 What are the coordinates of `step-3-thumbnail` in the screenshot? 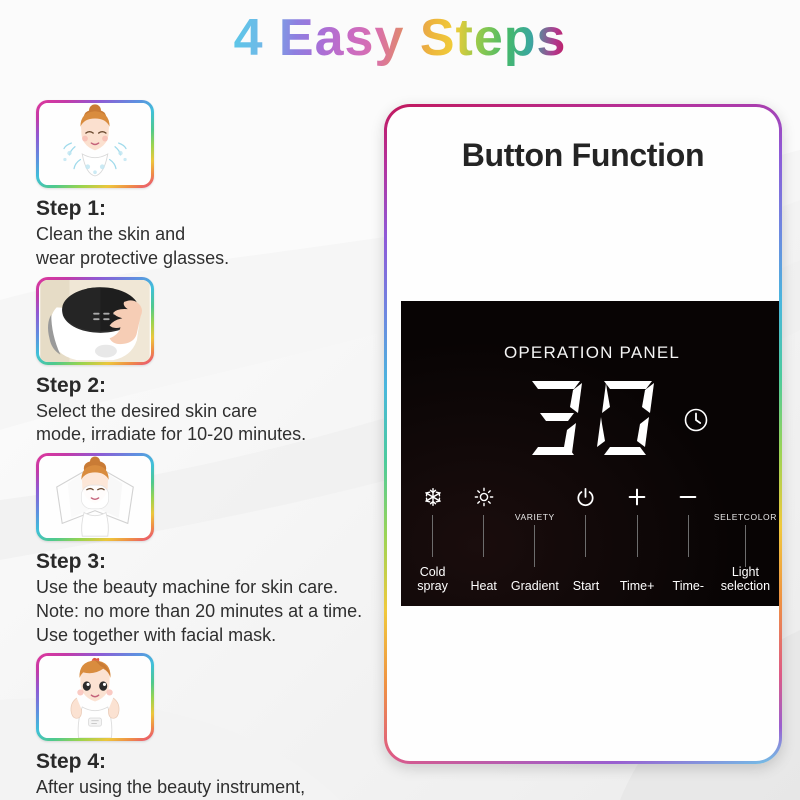 It's located at (95, 497).